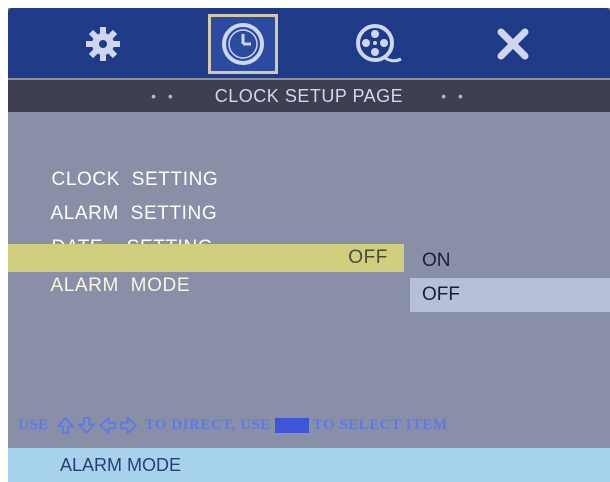 Image resolution: width=610 pixels, height=482 pixels. What do you see at coordinates (380, 424) in the screenshot?
I see `hint-suffix: TO SELECT ITEM` at bounding box center [380, 424].